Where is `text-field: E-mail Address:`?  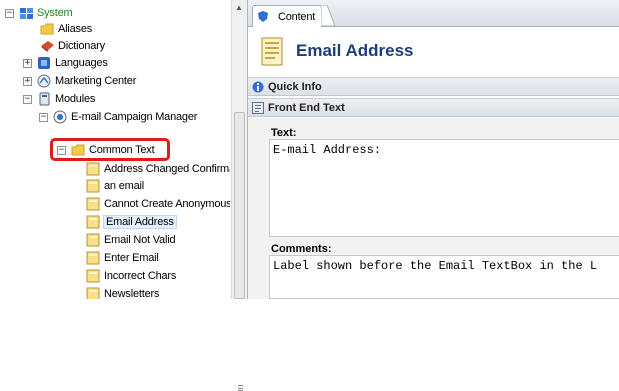 text-field: E-mail Address: is located at coordinates (444, 188).